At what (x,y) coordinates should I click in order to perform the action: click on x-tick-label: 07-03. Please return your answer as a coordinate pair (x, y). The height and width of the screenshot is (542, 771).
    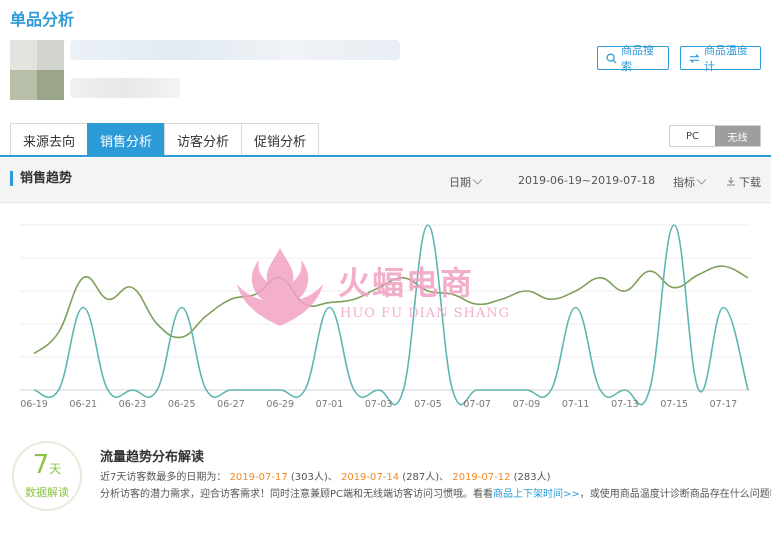
    Looking at the image, I should click on (379, 404).